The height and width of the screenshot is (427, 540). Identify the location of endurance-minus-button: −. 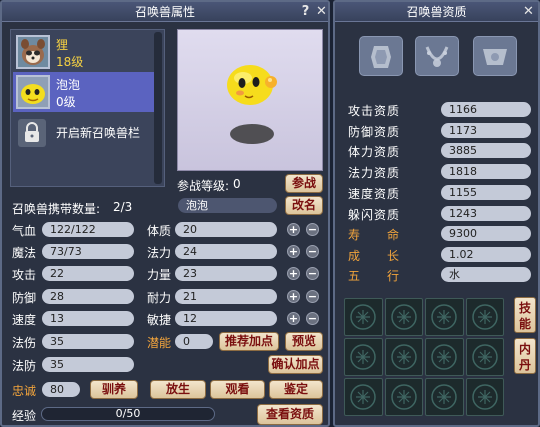
(312, 296).